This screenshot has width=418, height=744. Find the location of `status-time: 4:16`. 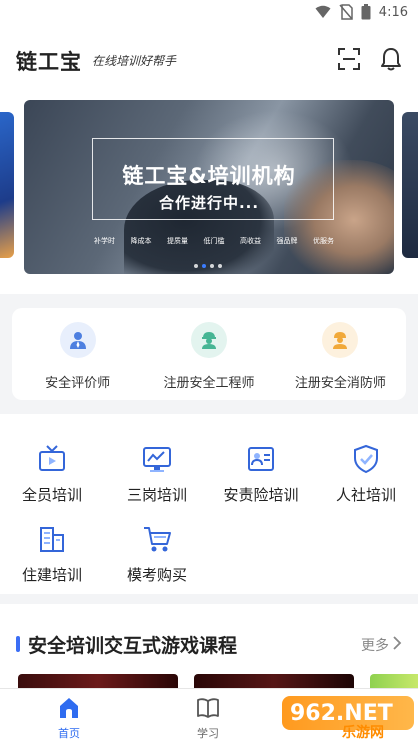

status-time: 4:16 is located at coordinates (393, 12).